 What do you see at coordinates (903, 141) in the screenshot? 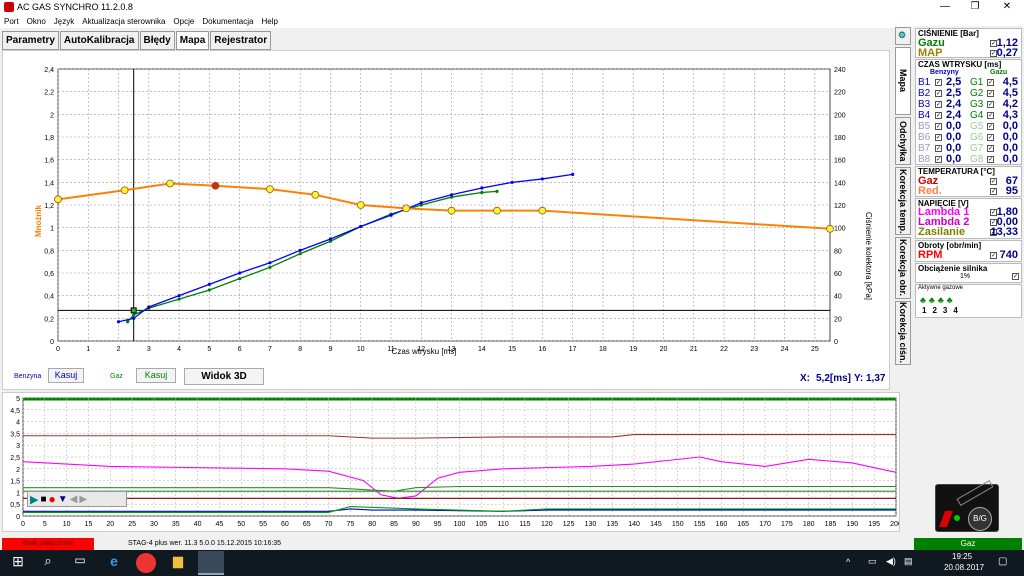
I see `vtab-odchylka: Odchyłka` at bounding box center [903, 141].